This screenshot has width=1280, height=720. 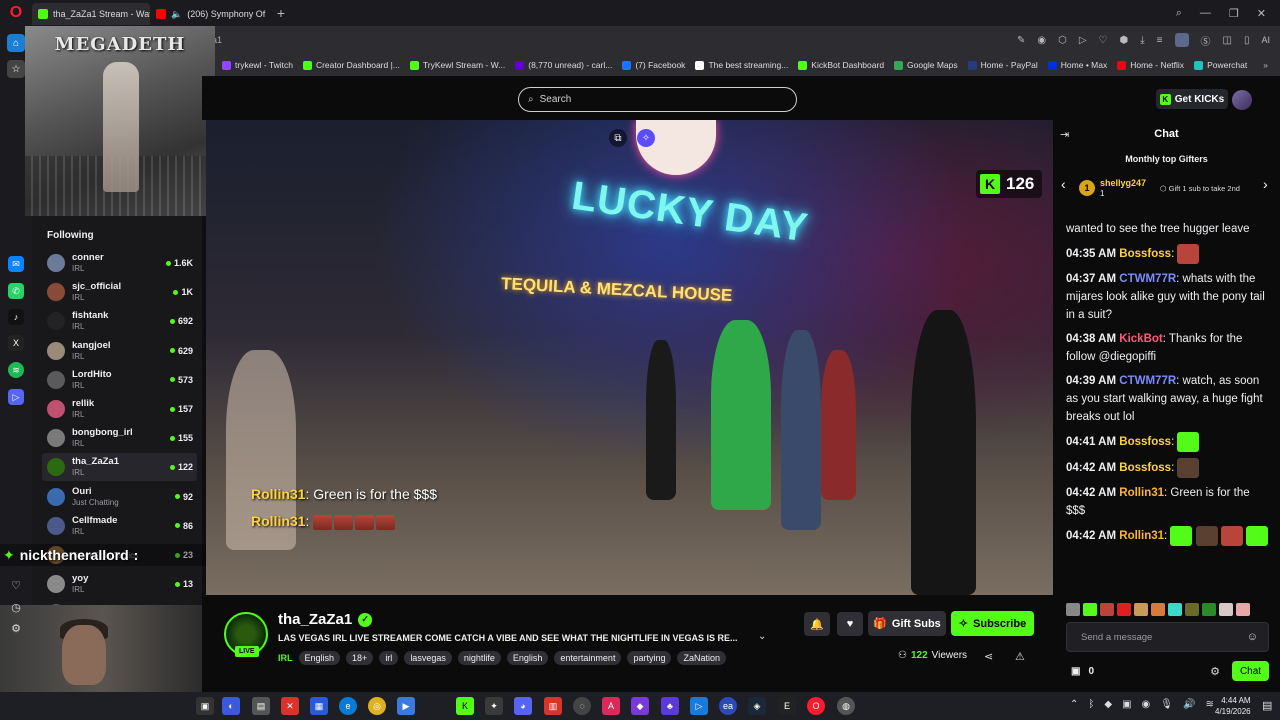 What do you see at coordinates (553, 706) in the screenshot?
I see `app-icon: ▥` at bounding box center [553, 706].